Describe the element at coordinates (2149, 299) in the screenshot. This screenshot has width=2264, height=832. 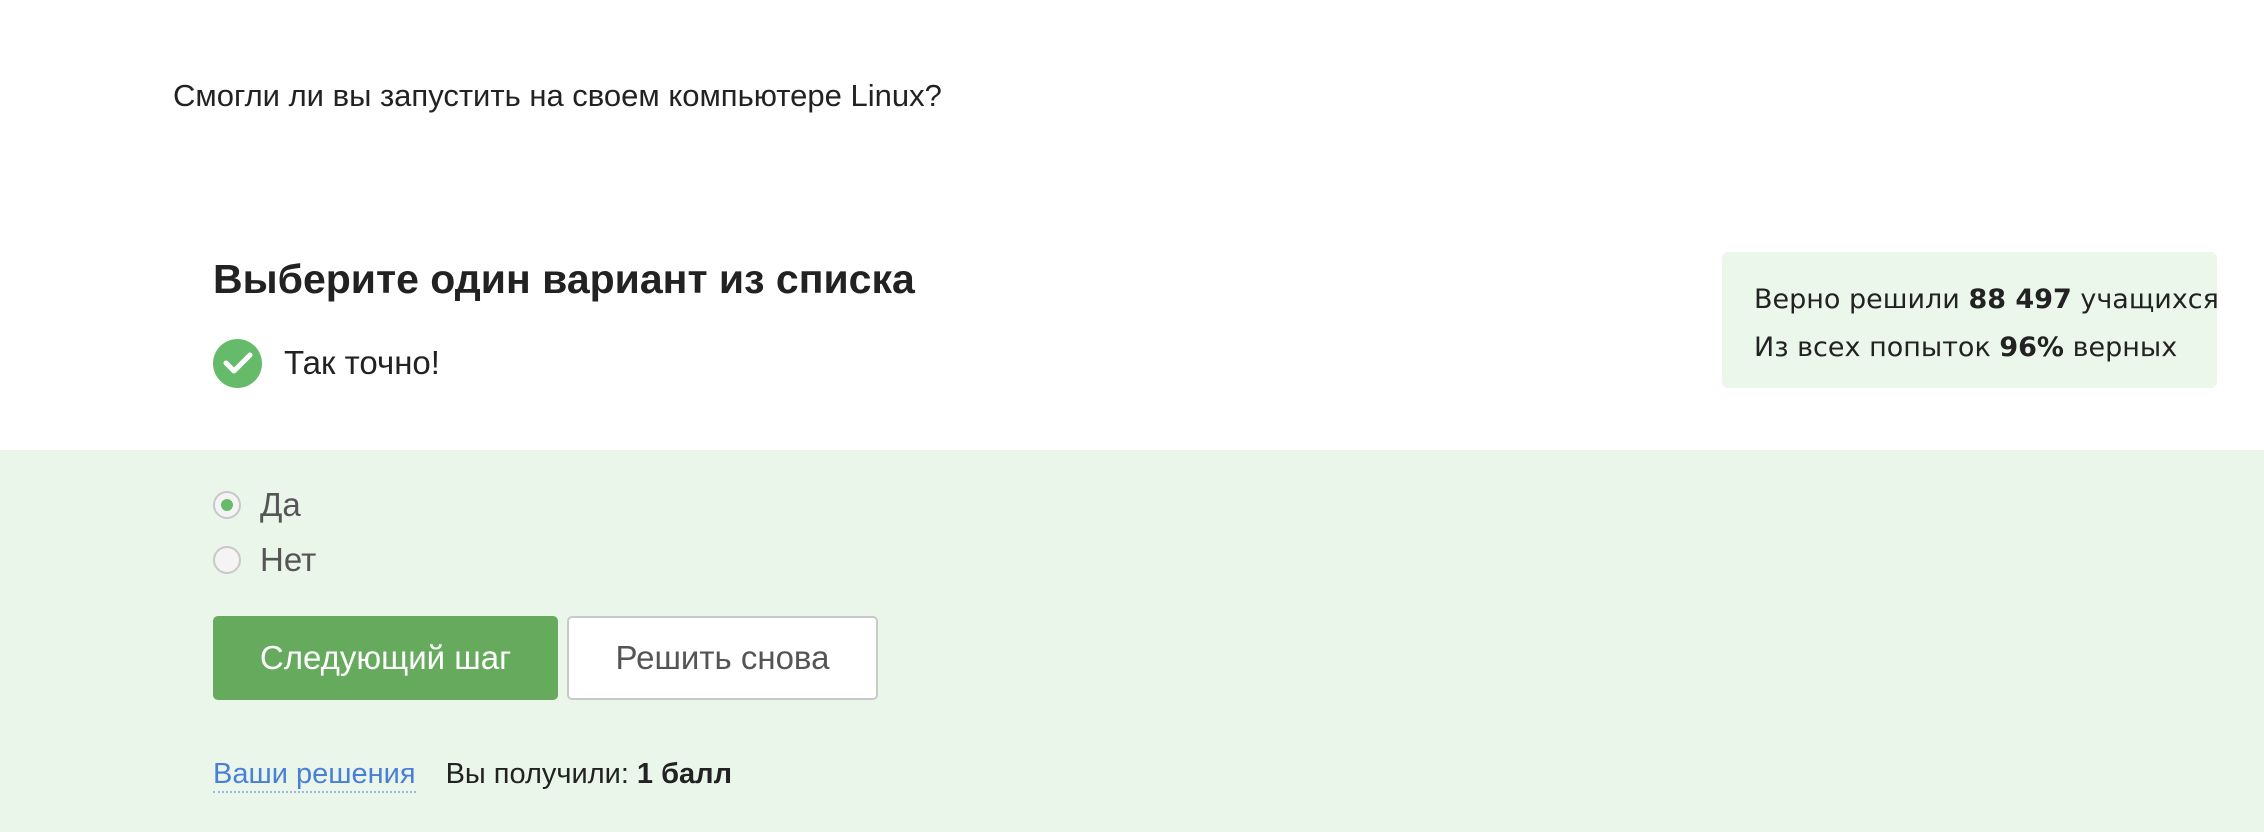
I see `stats-solved-suffix: учащихся` at that location.